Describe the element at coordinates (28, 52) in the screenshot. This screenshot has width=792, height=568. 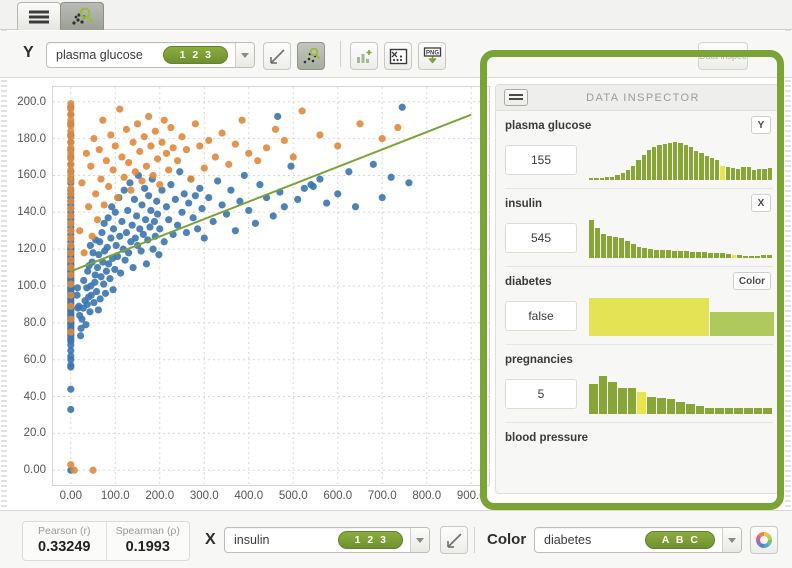
I see `y-axis-label: Y` at that location.